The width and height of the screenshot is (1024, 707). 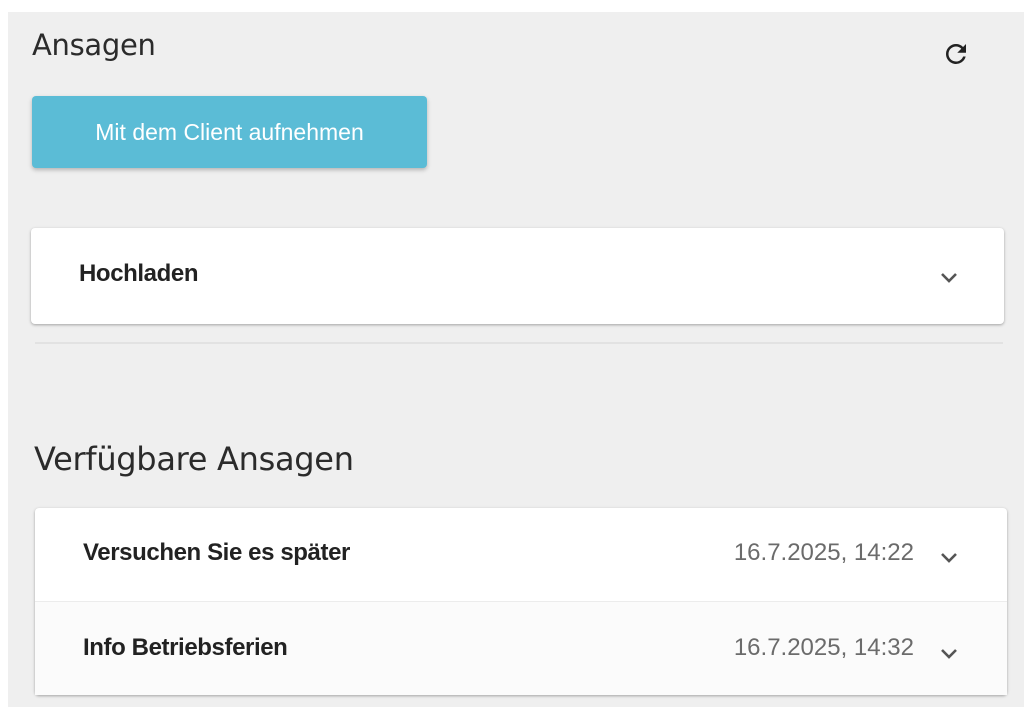 What do you see at coordinates (519, 343) in the screenshot?
I see `section-divider` at bounding box center [519, 343].